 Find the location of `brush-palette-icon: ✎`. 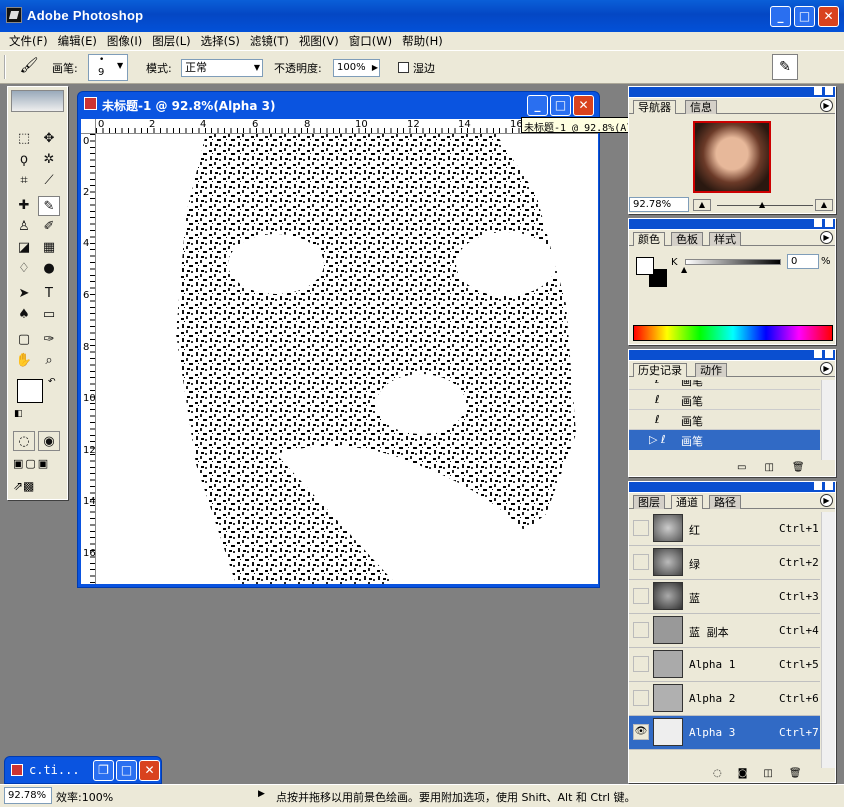

brush-palette-icon: ✎ is located at coordinates (785, 67).